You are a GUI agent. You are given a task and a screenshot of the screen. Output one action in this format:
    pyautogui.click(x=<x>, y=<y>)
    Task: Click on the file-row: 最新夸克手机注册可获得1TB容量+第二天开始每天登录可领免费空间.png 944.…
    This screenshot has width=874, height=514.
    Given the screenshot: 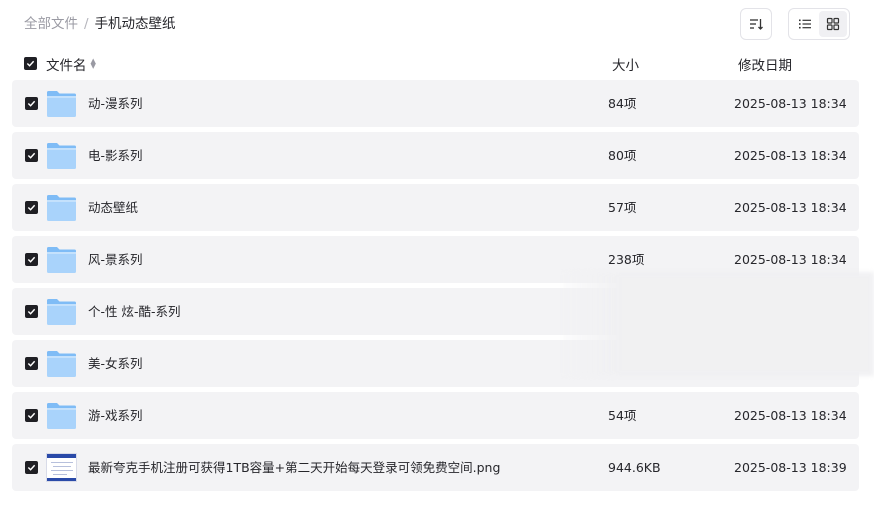 What is the action you would take?
    pyautogui.click(x=435, y=467)
    